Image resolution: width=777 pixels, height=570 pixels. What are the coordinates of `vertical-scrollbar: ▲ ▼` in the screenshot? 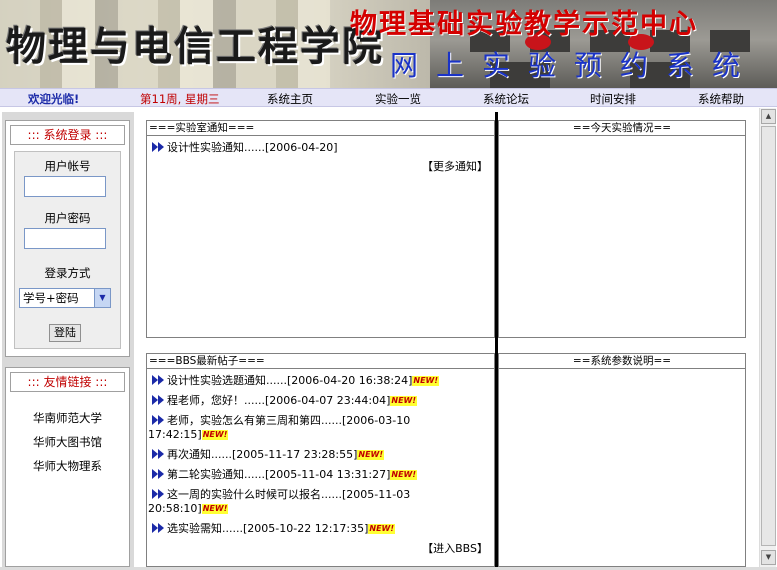 It's located at (767, 337).